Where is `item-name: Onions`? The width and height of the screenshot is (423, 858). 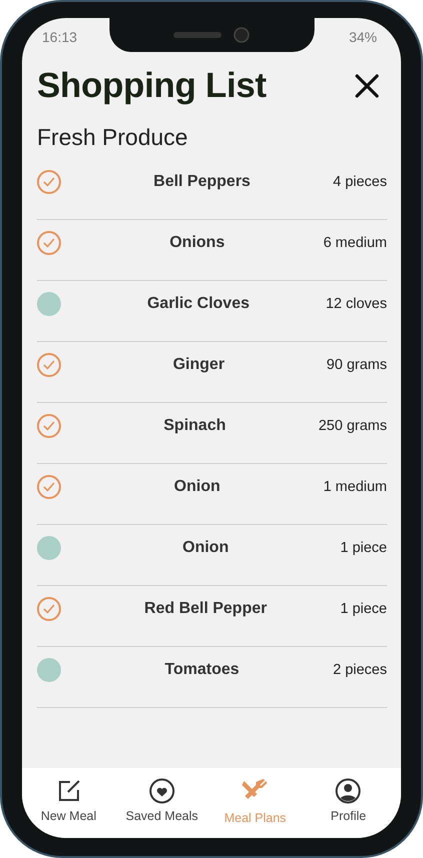 item-name: Onions is located at coordinates (197, 243).